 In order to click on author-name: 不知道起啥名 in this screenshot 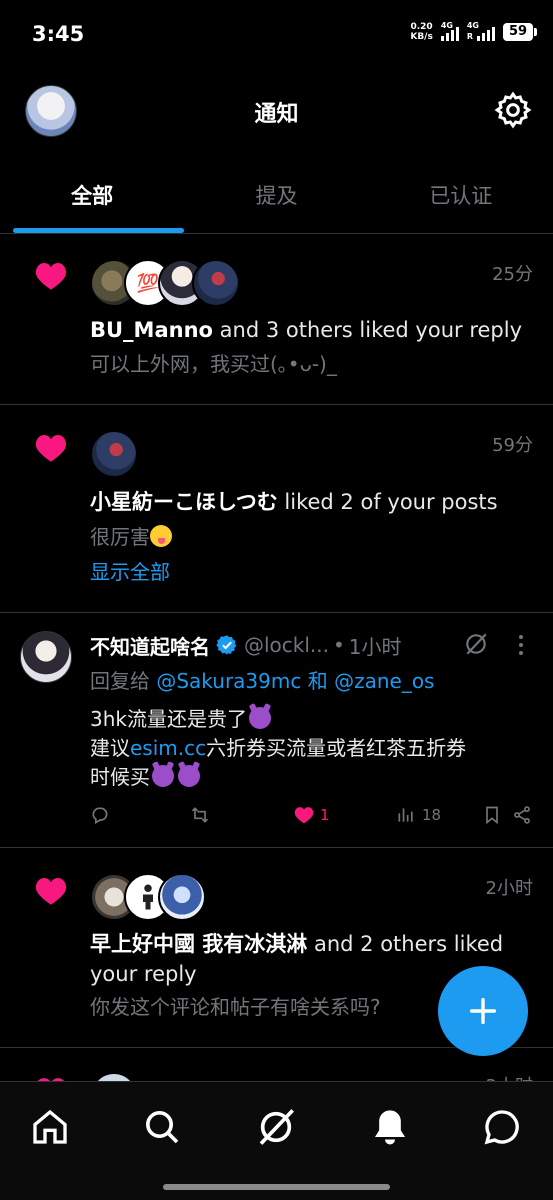, I will do `click(150, 645)`.